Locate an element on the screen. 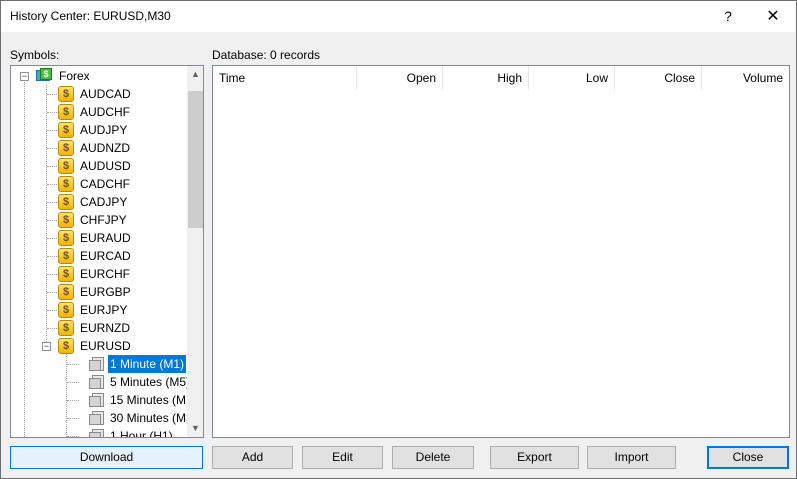 Image resolution: width=797 pixels, height=479 pixels. database-label: Database: 0 records is located at coordinates (266, 55).